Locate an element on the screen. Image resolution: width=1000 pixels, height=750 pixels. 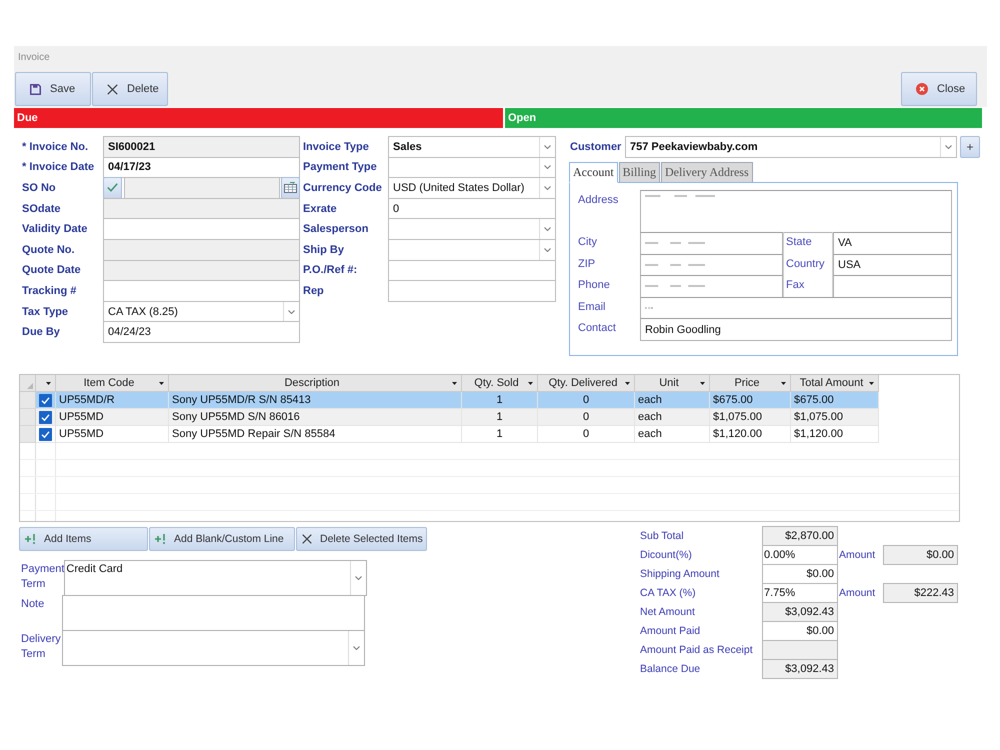
field-label: Tracking # is located at coordinates (50, 290).